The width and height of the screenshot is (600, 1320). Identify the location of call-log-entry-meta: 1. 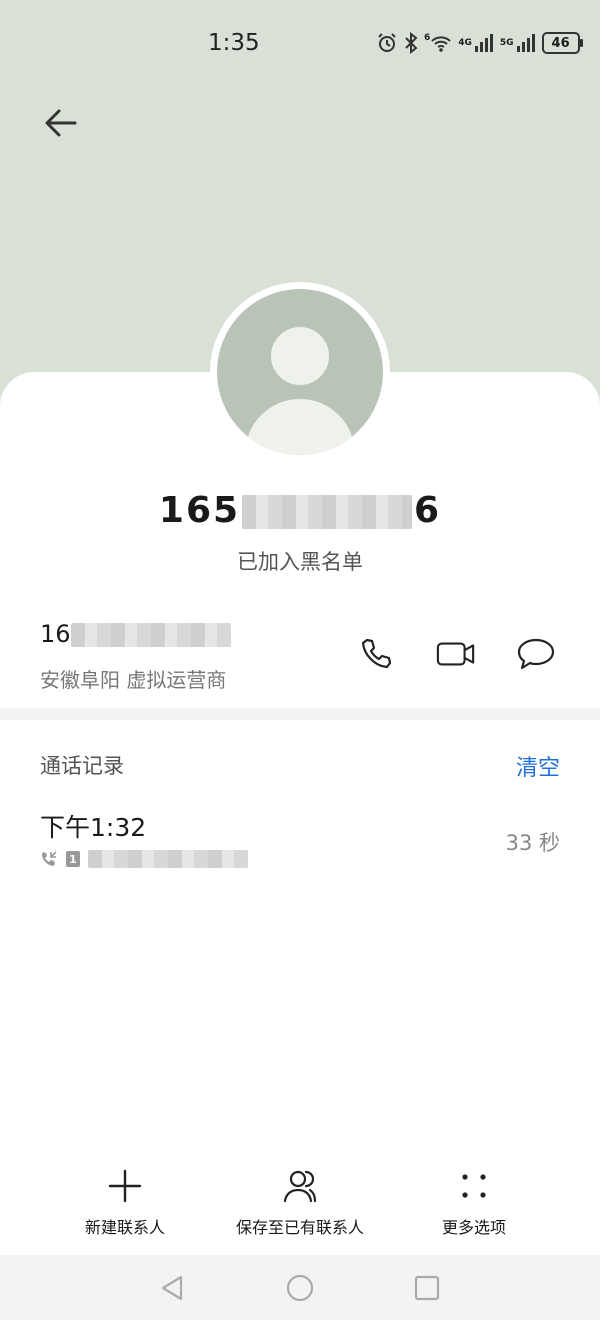
(144, 859).